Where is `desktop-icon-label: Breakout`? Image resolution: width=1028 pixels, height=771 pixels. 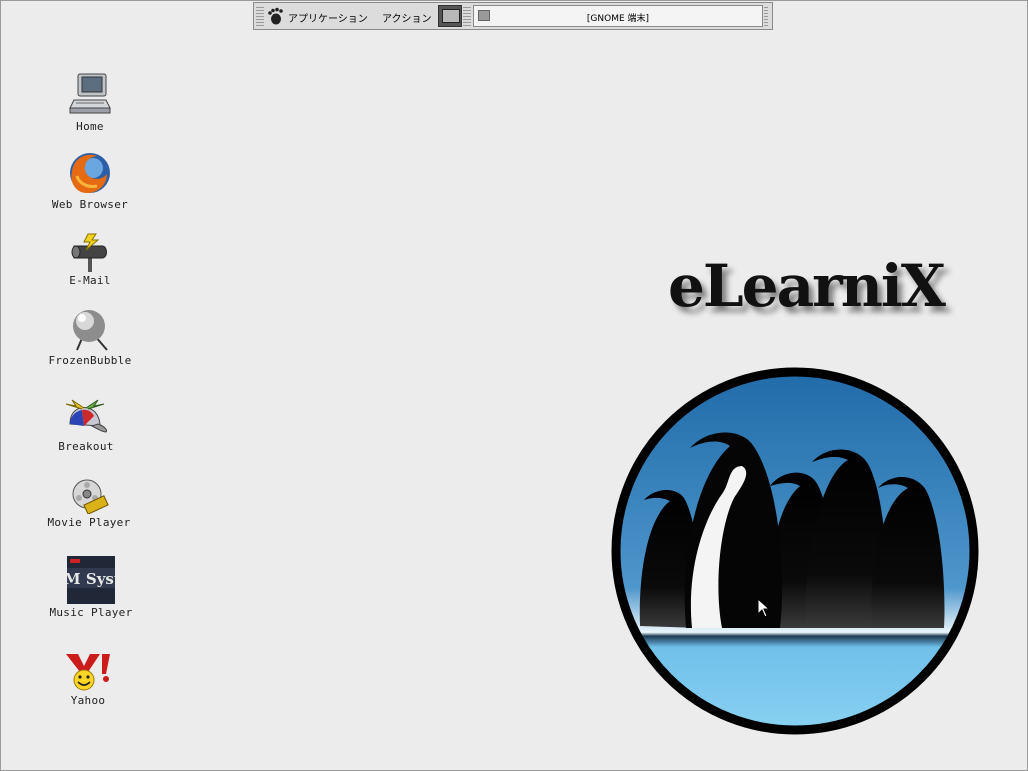
desktop-icon-label: Breakout is located at coordinates (86, 446).